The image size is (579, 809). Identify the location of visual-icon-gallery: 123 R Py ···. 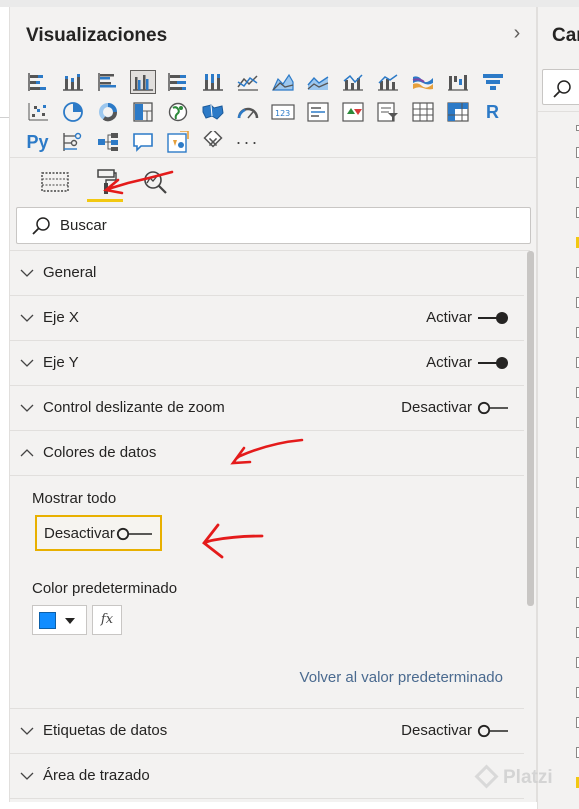
(265, 112).